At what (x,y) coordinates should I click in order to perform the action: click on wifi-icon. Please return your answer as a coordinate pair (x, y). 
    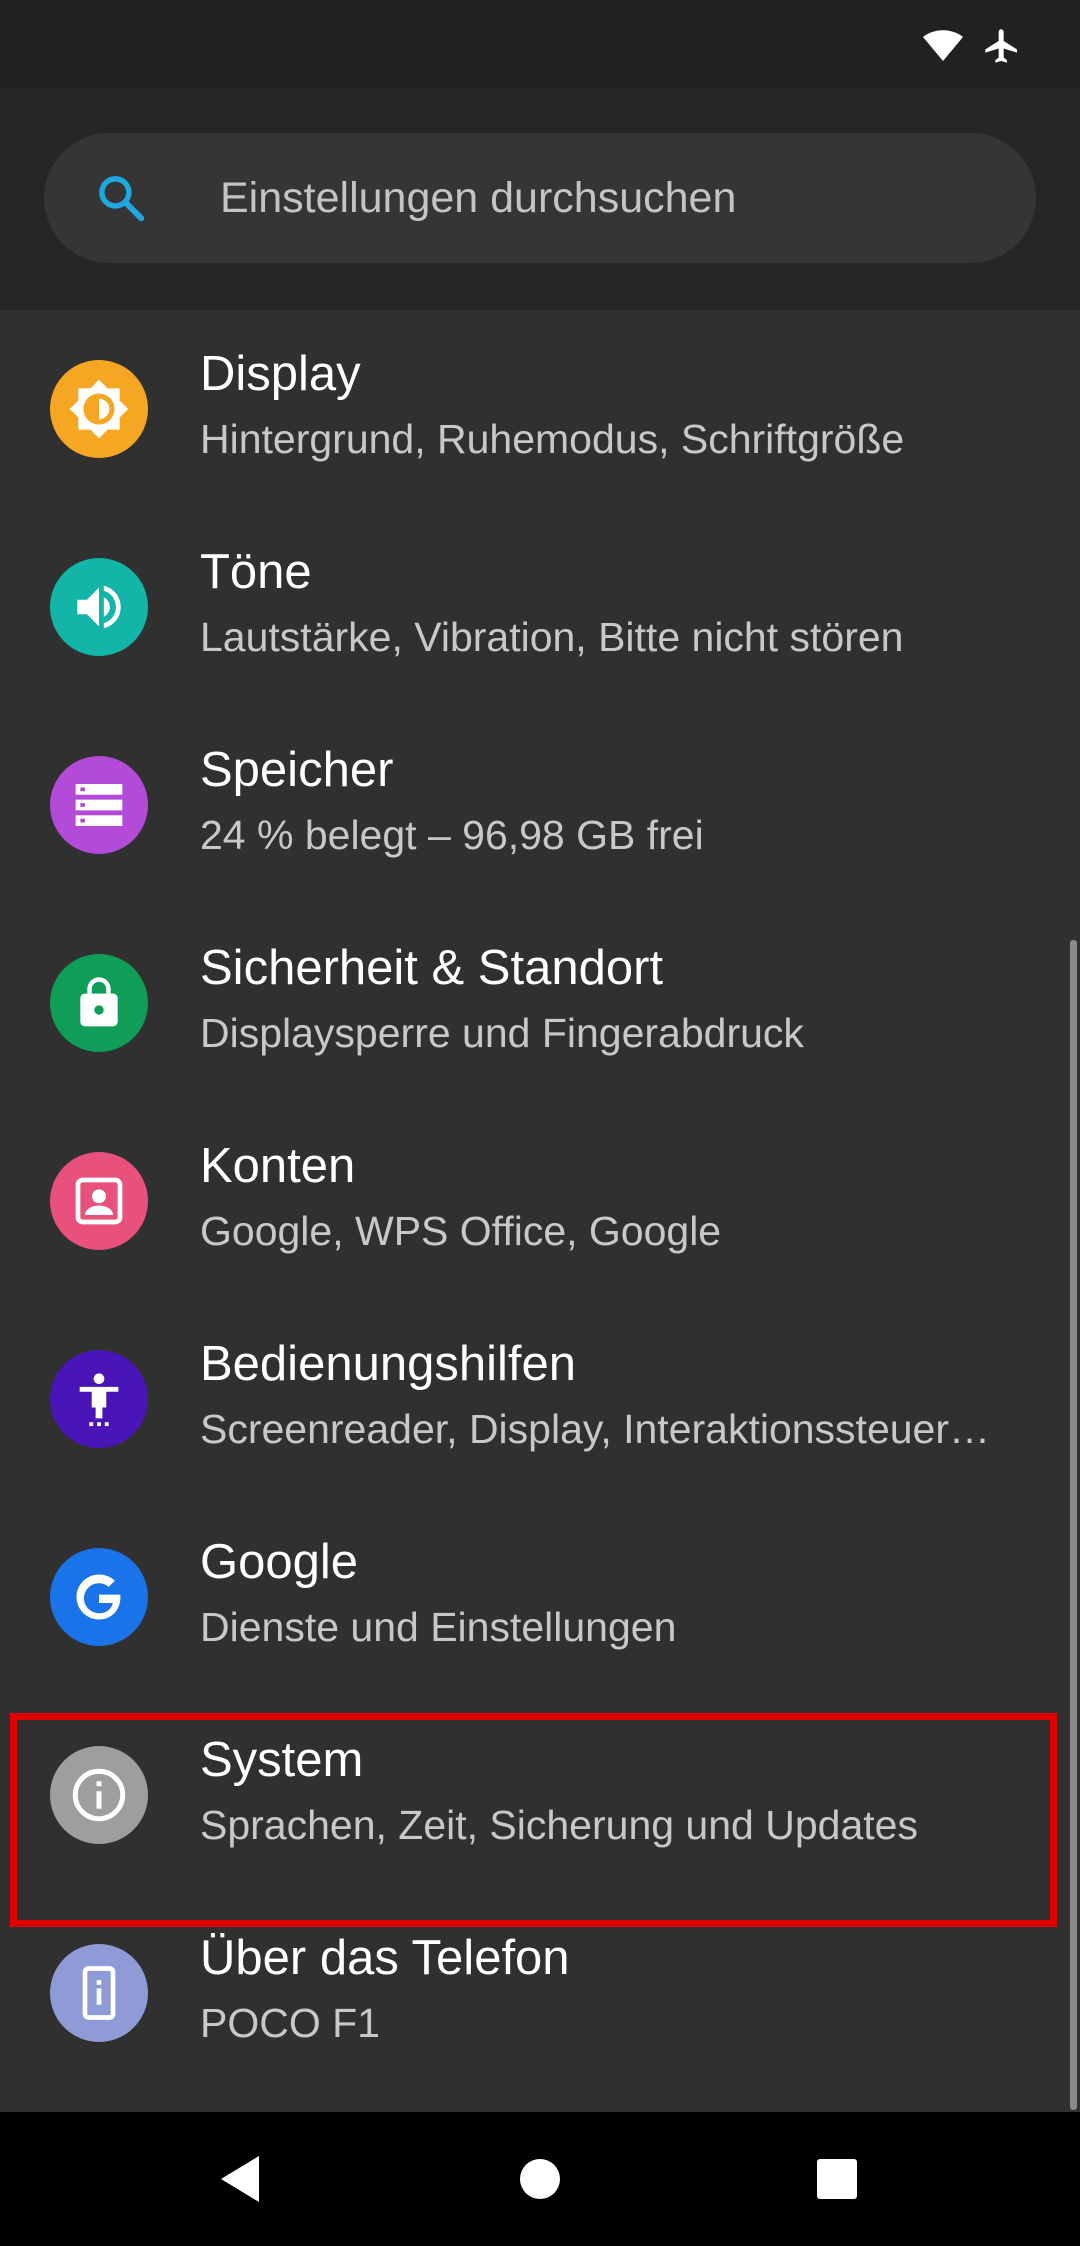
    Looking at the image, I should click on (943, 45).